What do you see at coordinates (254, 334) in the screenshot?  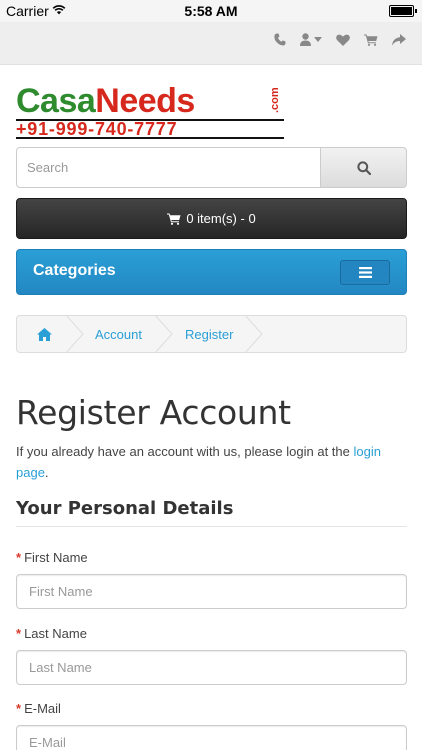 I see `breadcrumb-separator` at bounding box center [254, 334].